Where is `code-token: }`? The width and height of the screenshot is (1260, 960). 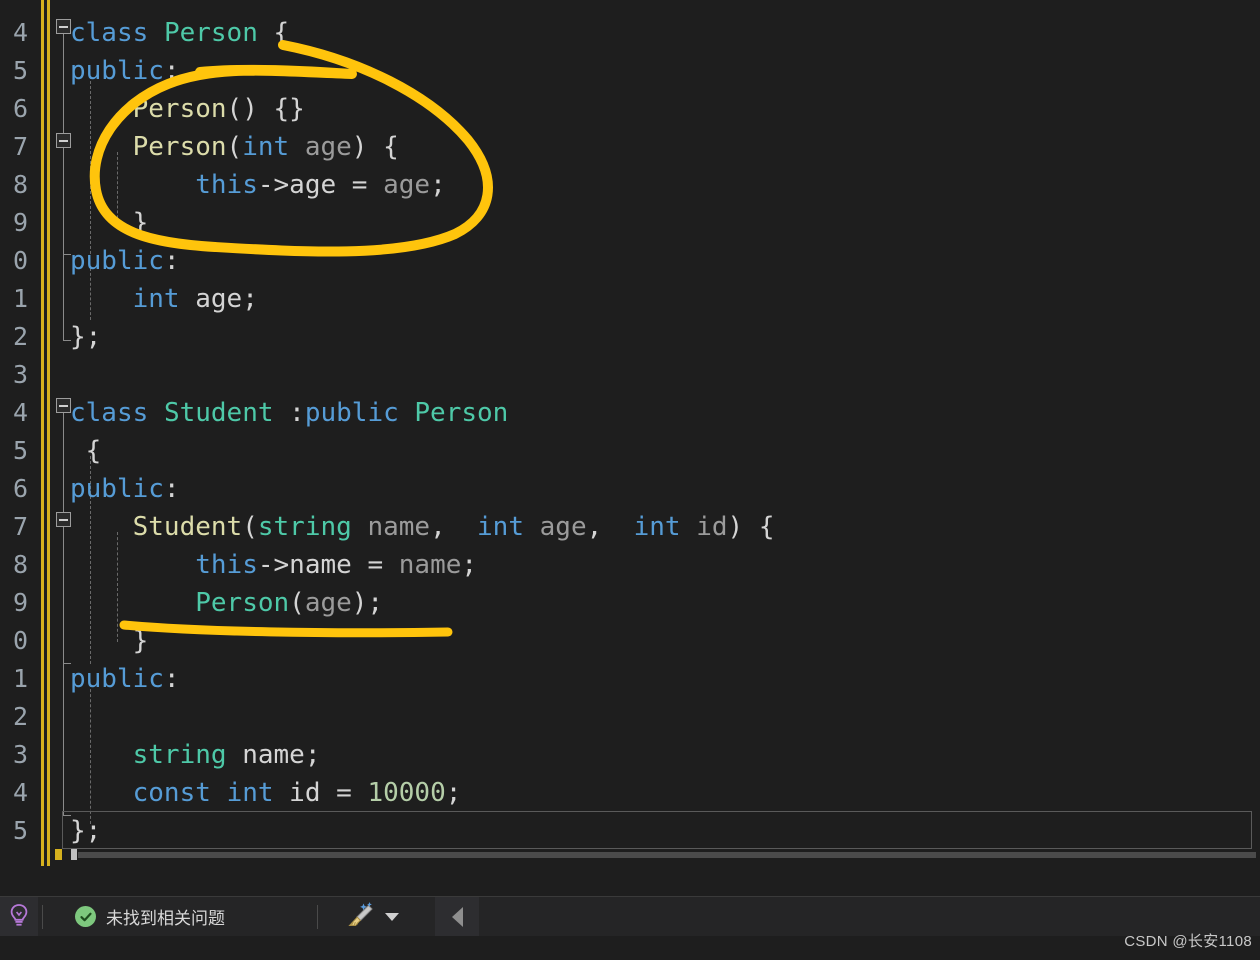
code-token: } is located at coordinates (109, 641).